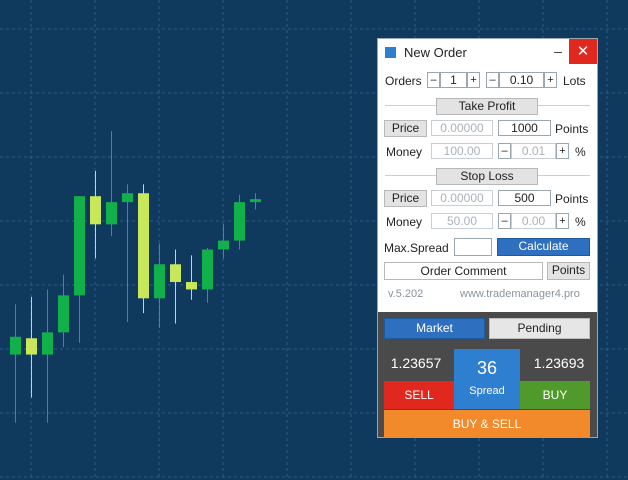  Describe the element at coordinates (487, 176) in the screenshot. I see `stop-loss-header-button: Stop Loss` at that location.